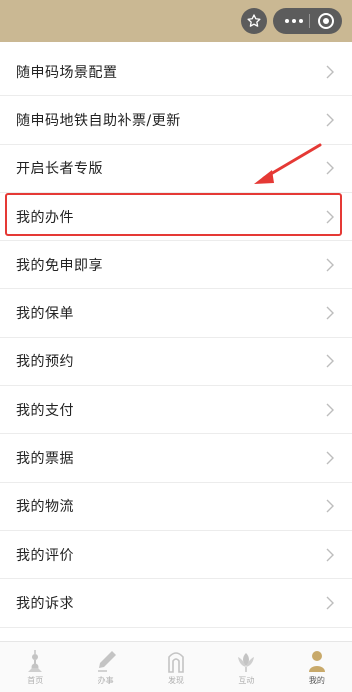 This screenshot has width=352, height=692. What do you see at coordinates (316, 680) in the screenshot?
I see `tab-label: 我的` at bounding box center [316, 680].